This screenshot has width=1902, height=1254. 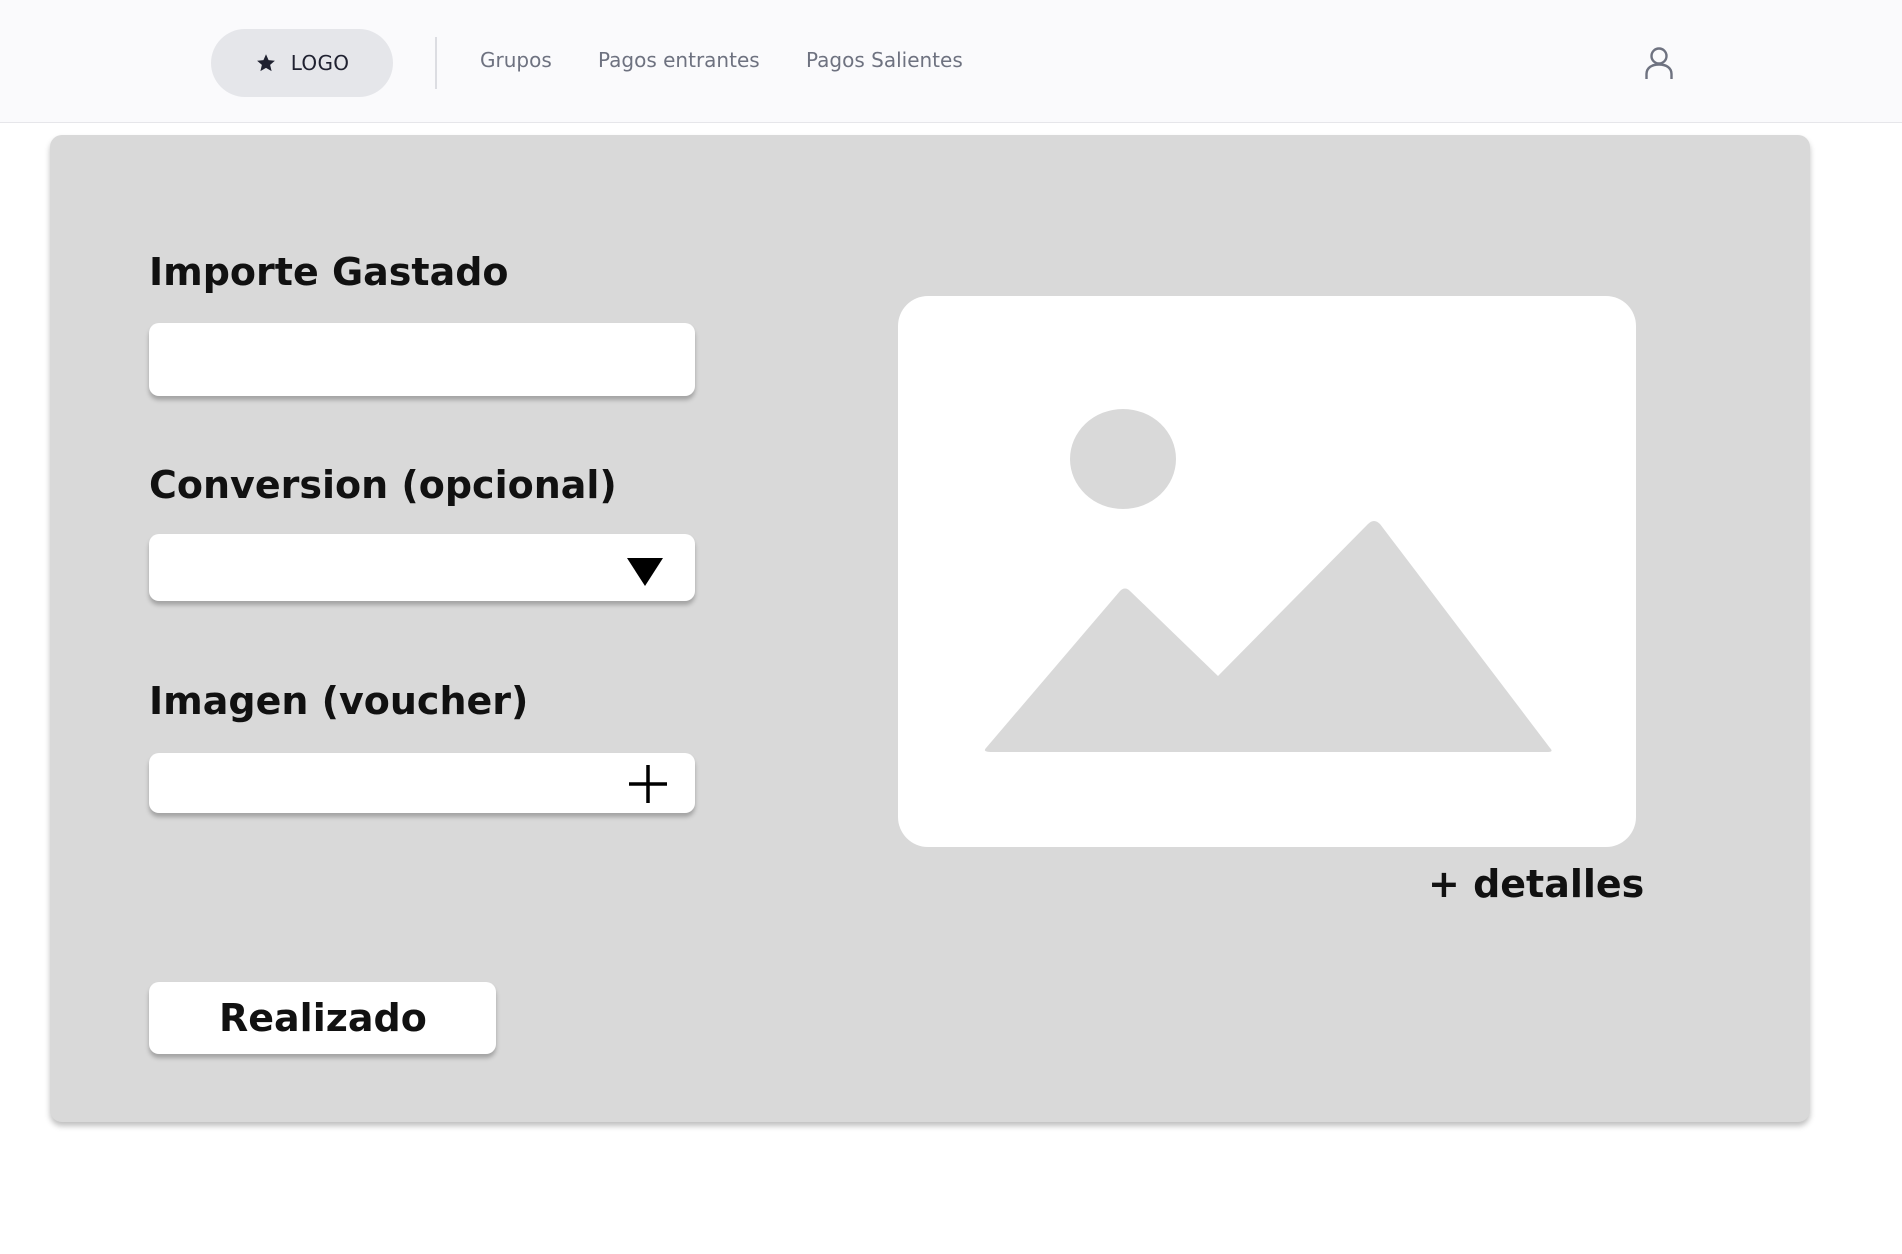 I want to click on nav-link-grupos: Grupos, so click(x=516, y=60).